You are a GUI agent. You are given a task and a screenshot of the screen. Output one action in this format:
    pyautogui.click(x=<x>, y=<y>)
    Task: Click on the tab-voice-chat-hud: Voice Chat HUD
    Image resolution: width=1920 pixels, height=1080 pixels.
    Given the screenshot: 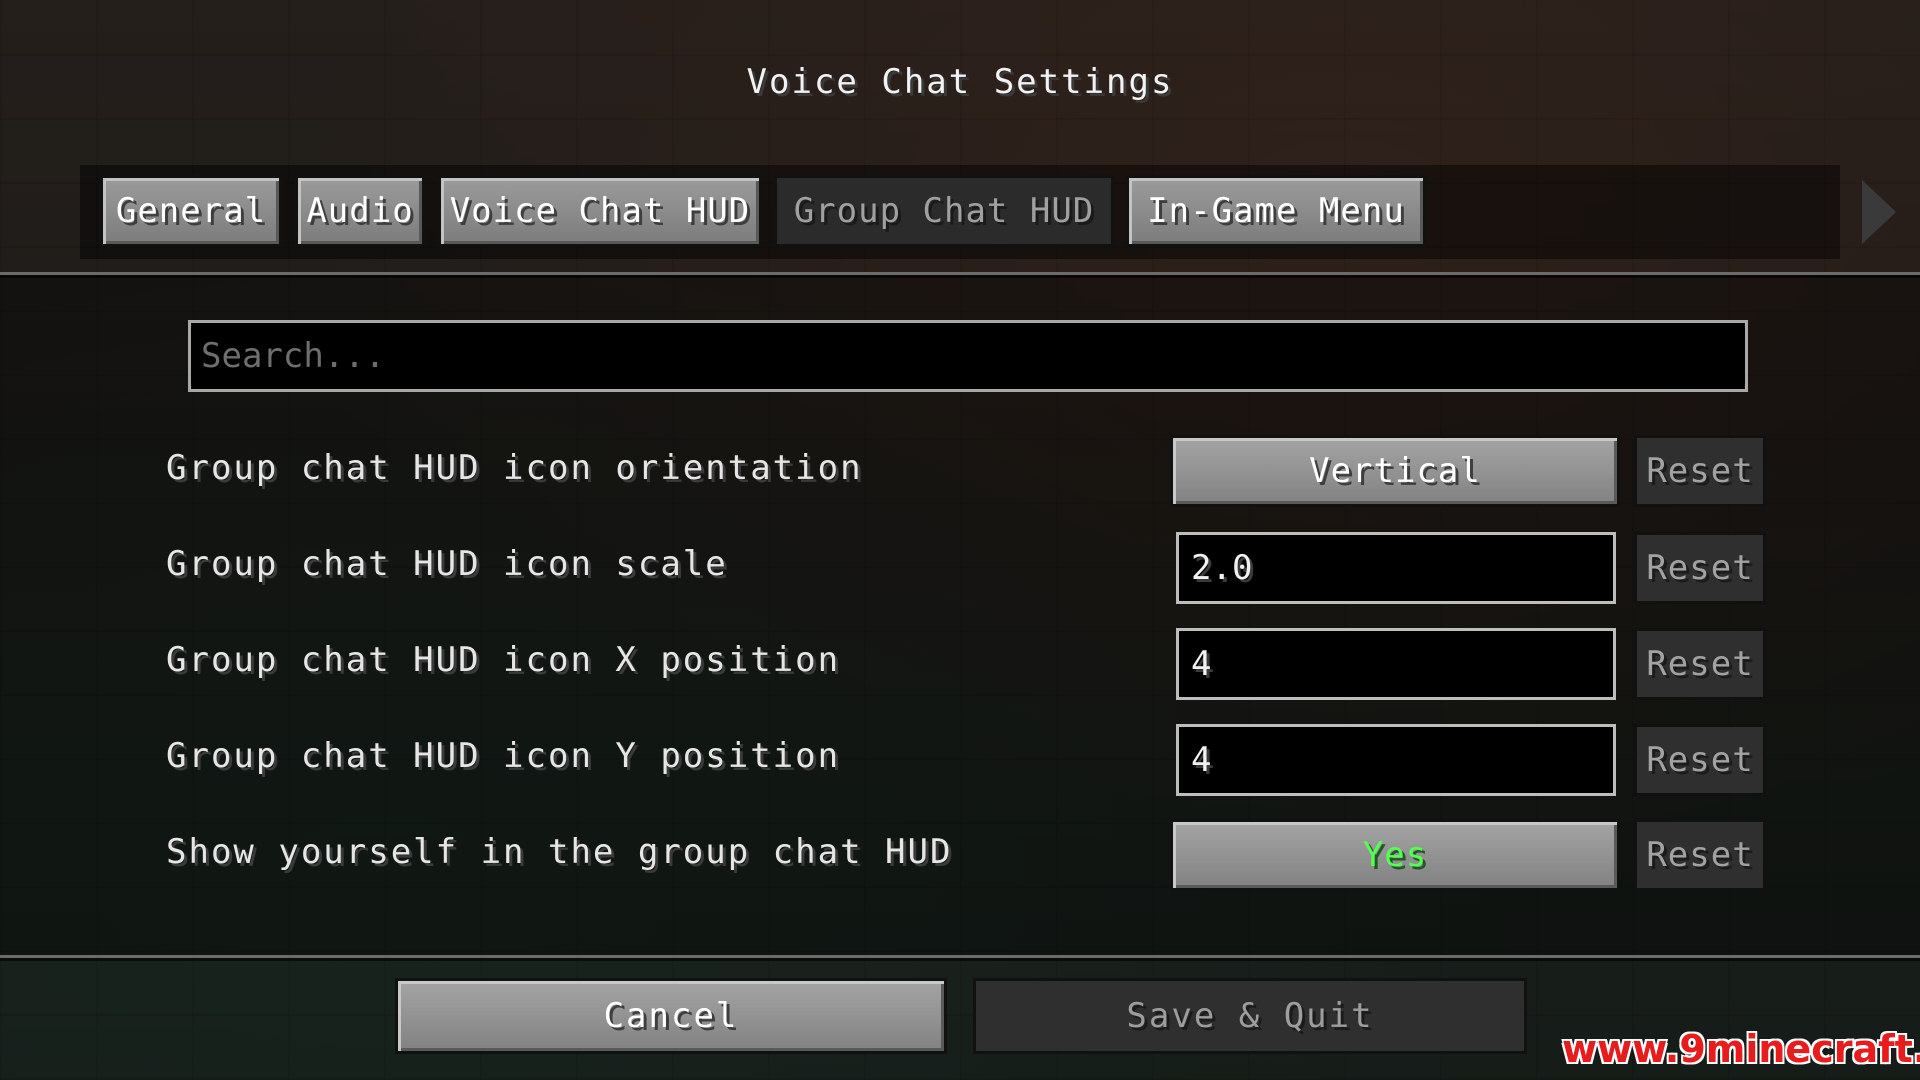 What is the action you would take?
    pyautogui.click(x=600, y=211)
    